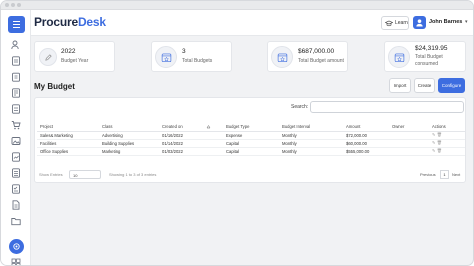 The width and height of the screenshot is (474, 266). Describe the element at coordinates (387, 107) in the screenshot. I see `search-input` at that location.